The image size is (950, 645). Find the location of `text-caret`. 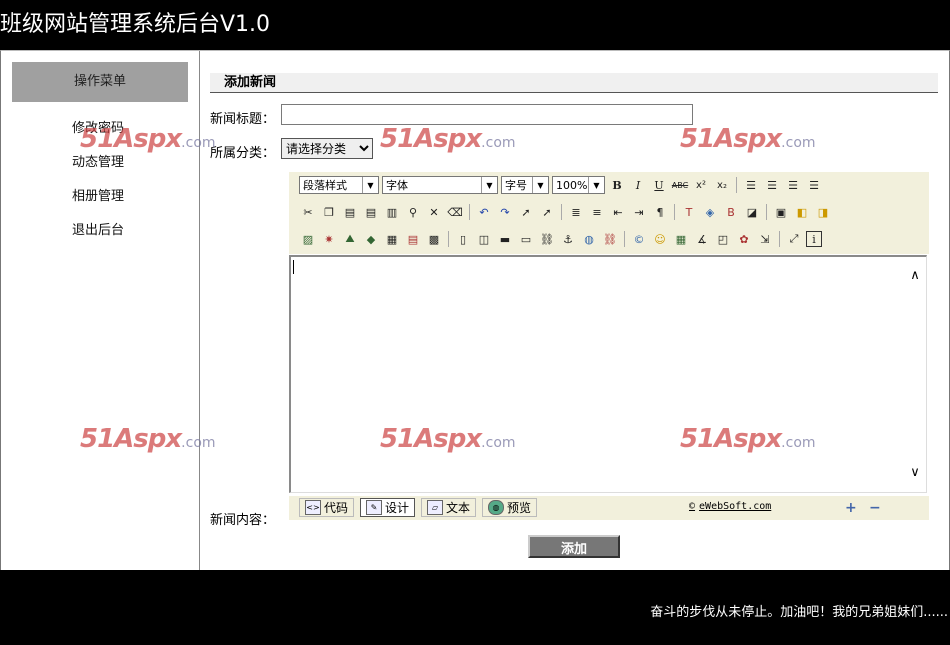

text-caret is located at coordinates (293, 267).